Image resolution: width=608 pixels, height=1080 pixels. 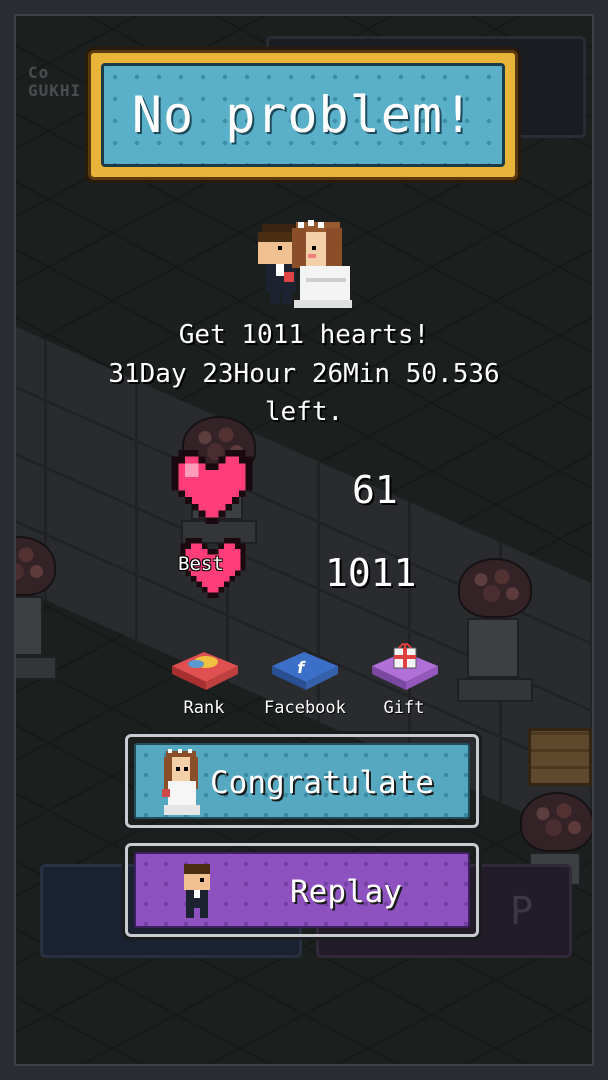 I want to click on rank-button: Rank, so click(x=204, y=680).